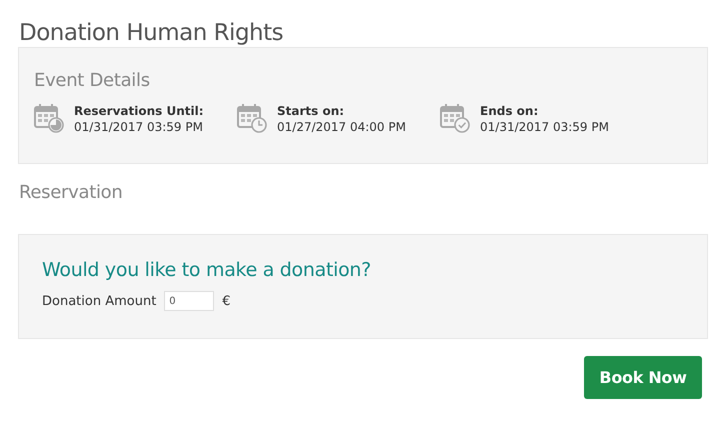  I want to click on calendar-pie-icon, so click(49, 118).